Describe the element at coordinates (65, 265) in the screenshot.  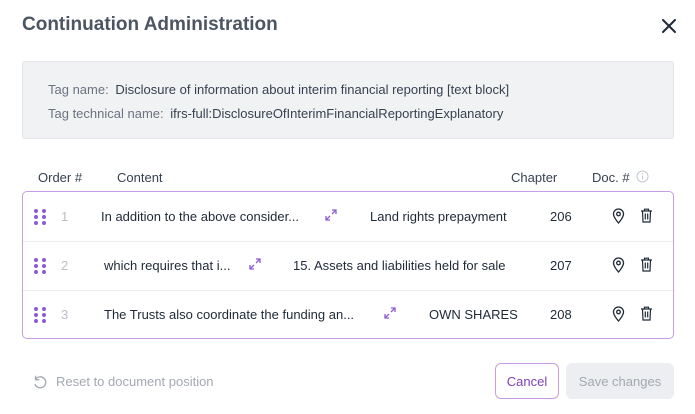
I see `row-order: 2` at that location.